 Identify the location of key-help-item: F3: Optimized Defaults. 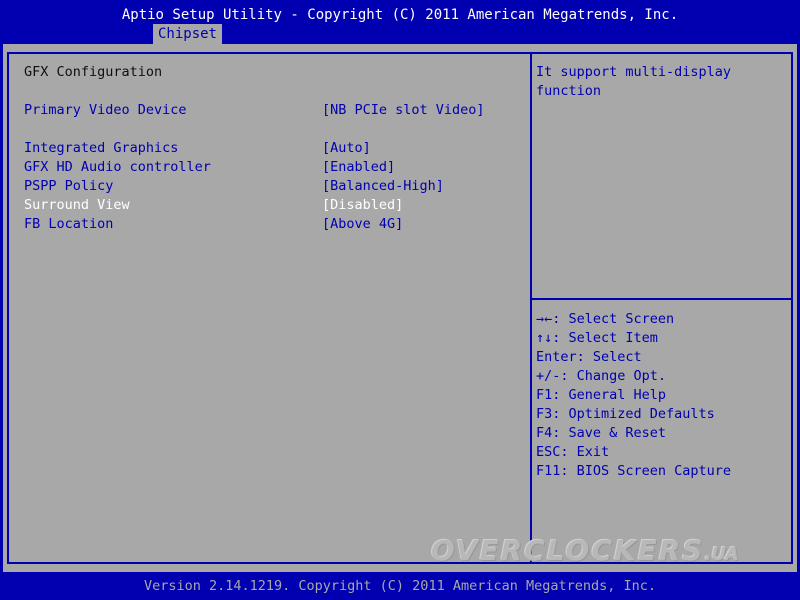
(625, 414).